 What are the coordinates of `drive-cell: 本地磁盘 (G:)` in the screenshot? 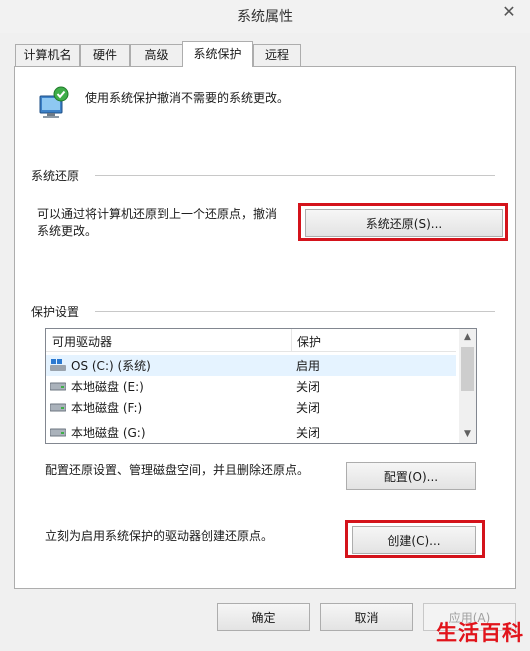 It's located at (98, 432).